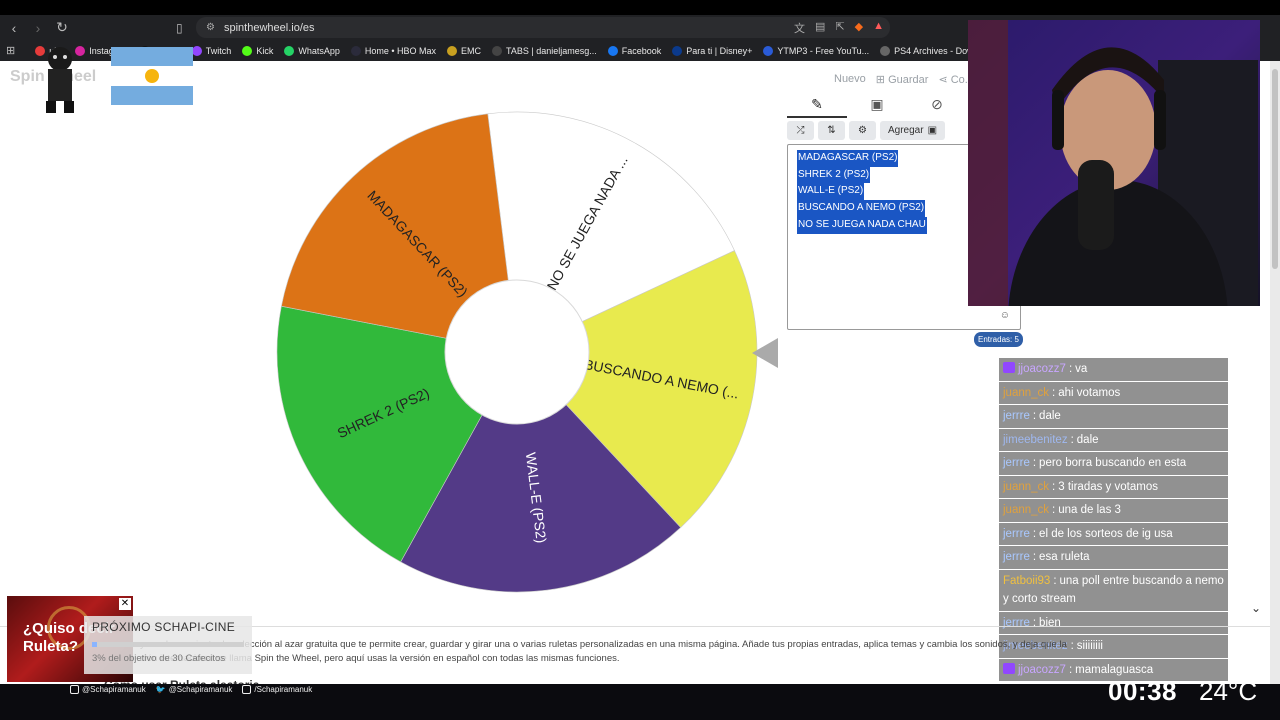 The width and height of the screenshot is (1280, 720). I want to click on url-text: spinthewheel.io/es, so click(269, 27).